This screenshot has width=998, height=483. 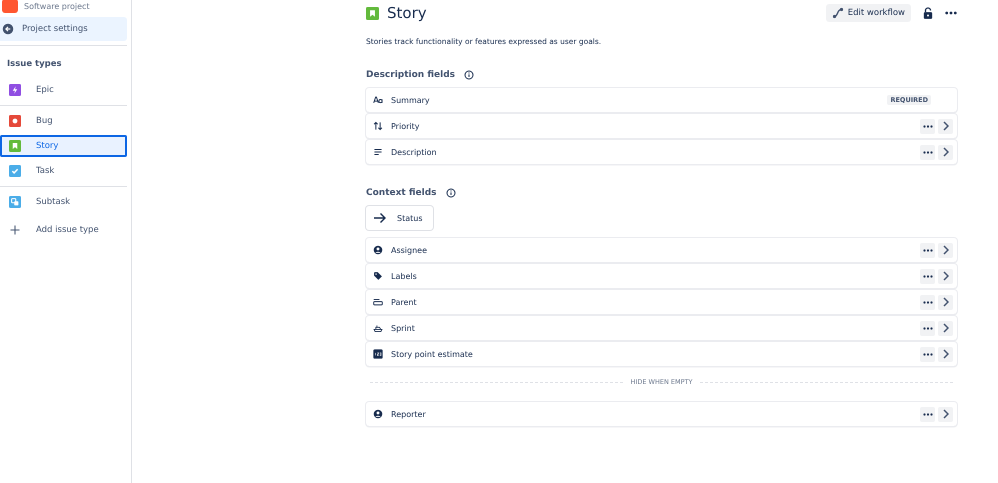 I want to click on edit-workflow-button: Edit workflow, so click(x=868, y=13).